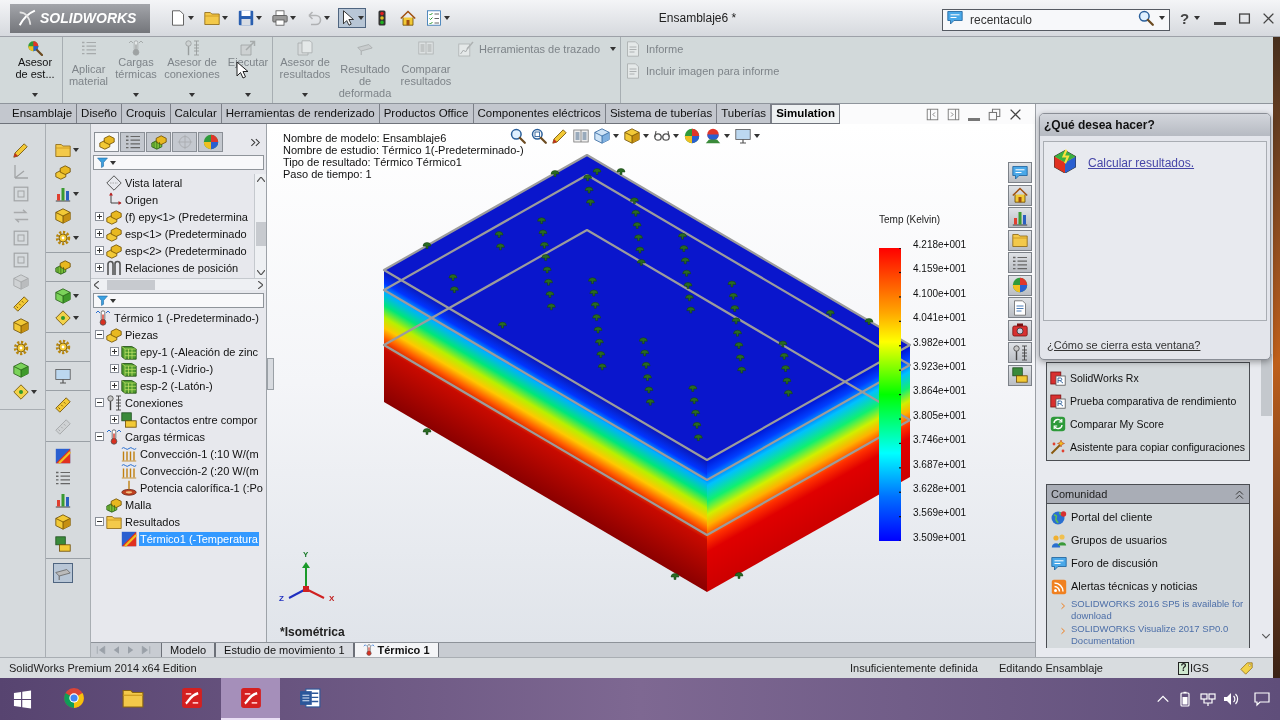 This screenshot has width=1280, height=720. What do you see at coordinates (396, 650) in the screenshot?
I see `document-tab: Térmico 1` at bounding box center [396, 650].